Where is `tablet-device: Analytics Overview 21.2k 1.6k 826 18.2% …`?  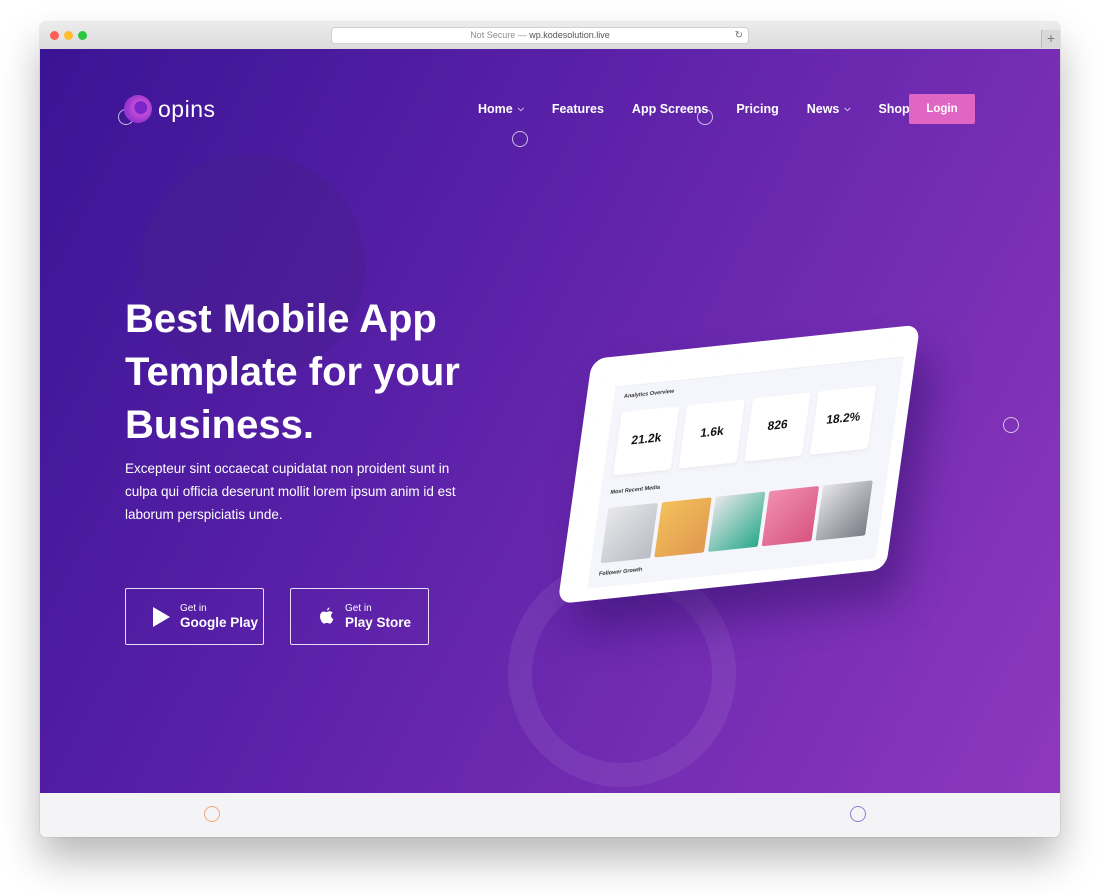
tablet-device: Analytics Overview 21.2k 1.6k 826 18.2% … is located at coordinates (739, 464).